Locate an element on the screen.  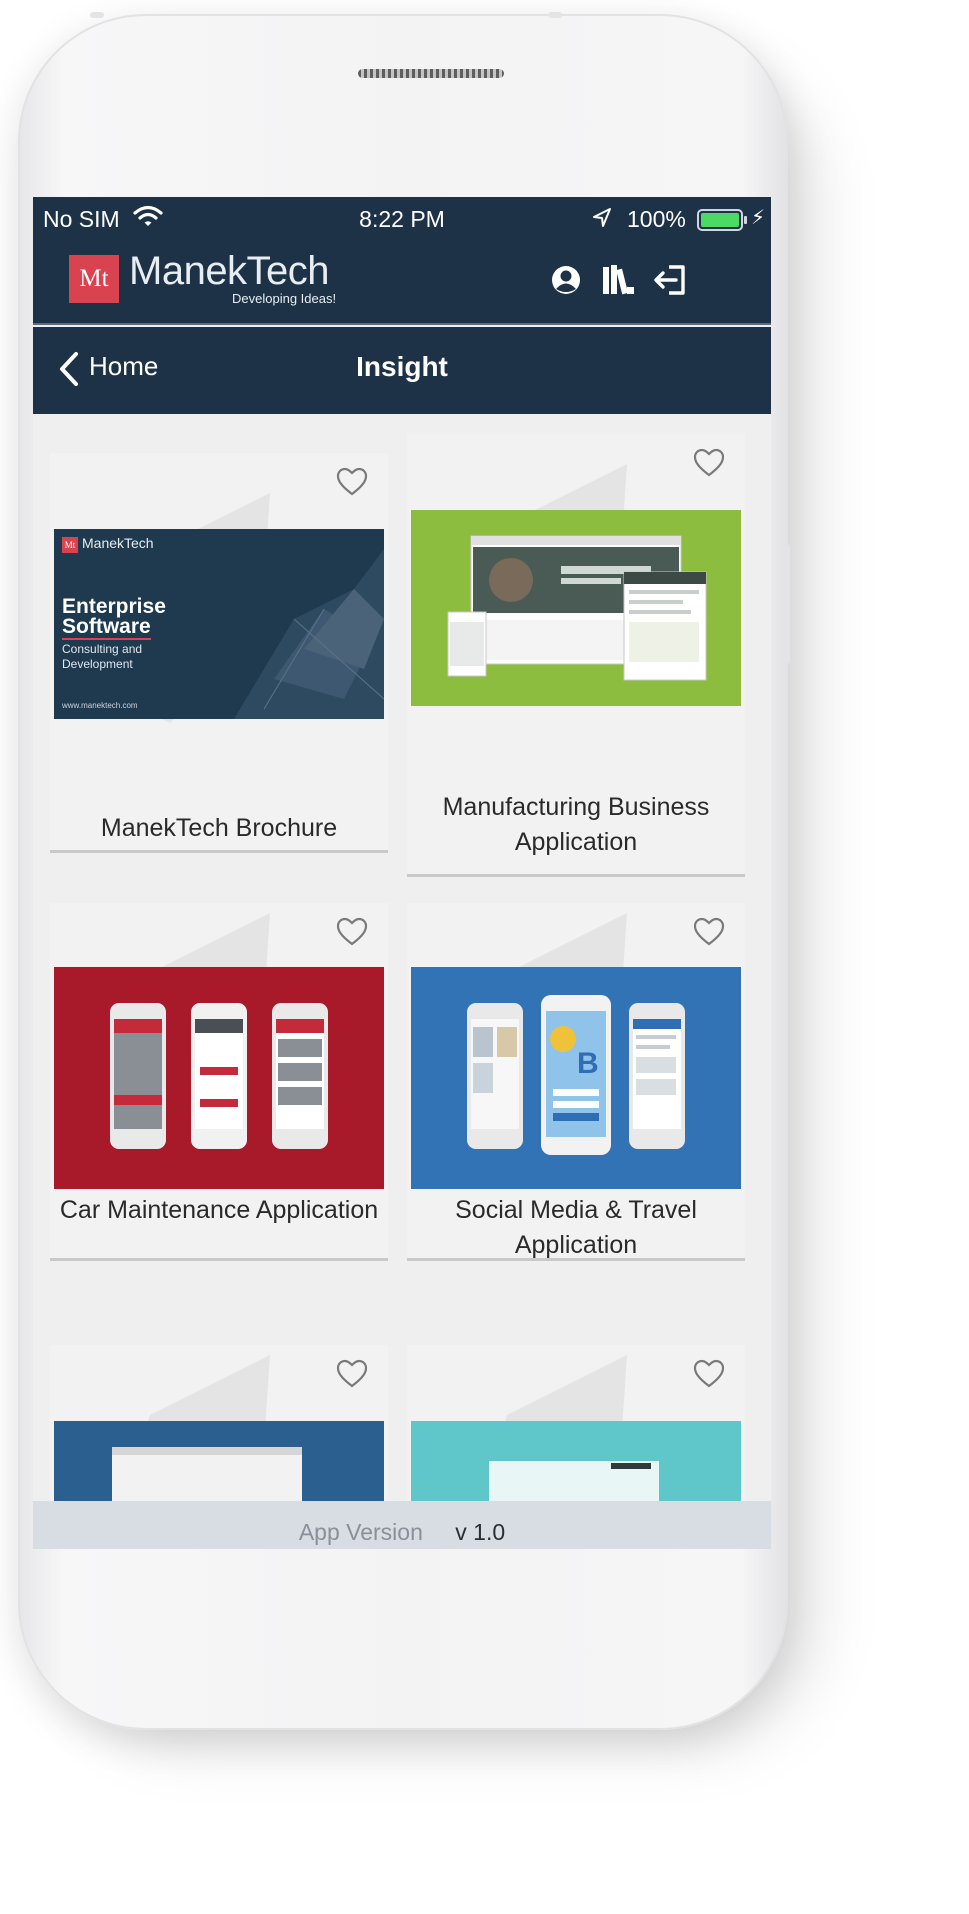
card-title: Manufacturing Business Application is located at coordinates (576, 824).